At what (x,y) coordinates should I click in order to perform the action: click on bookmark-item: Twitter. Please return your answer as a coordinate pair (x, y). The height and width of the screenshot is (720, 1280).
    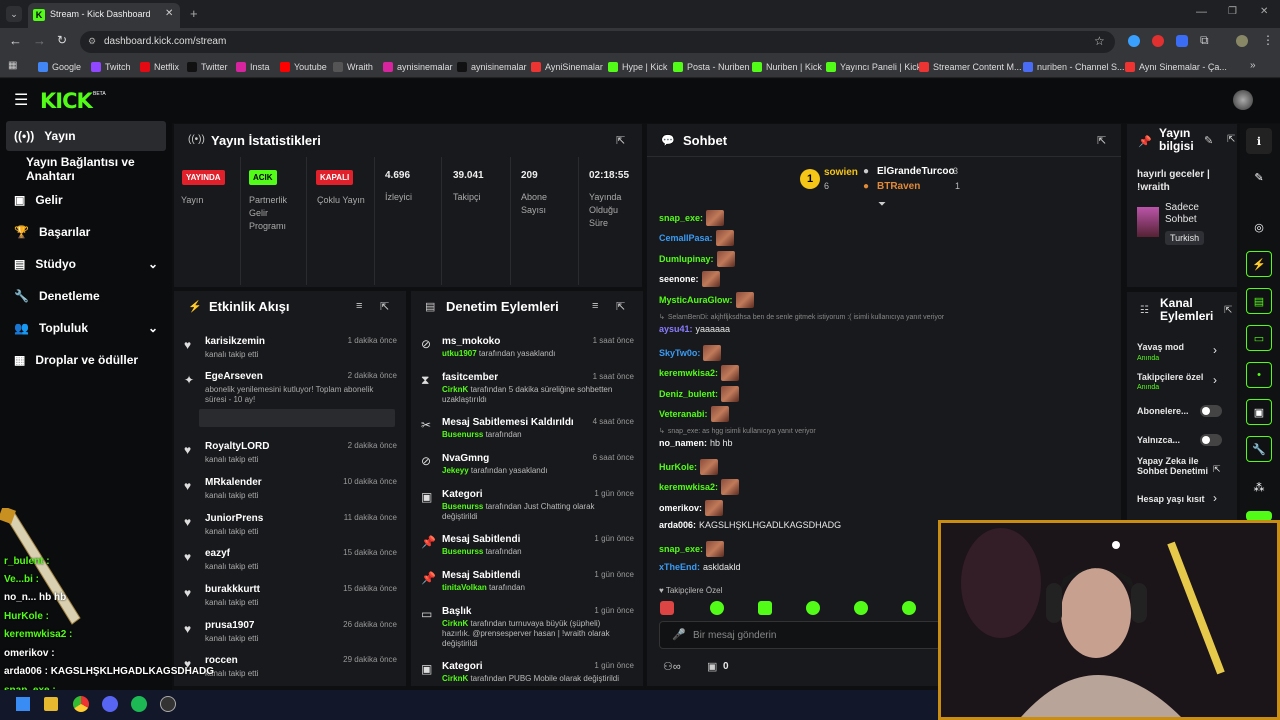
    Looking at the image, I should click on (207, 67).